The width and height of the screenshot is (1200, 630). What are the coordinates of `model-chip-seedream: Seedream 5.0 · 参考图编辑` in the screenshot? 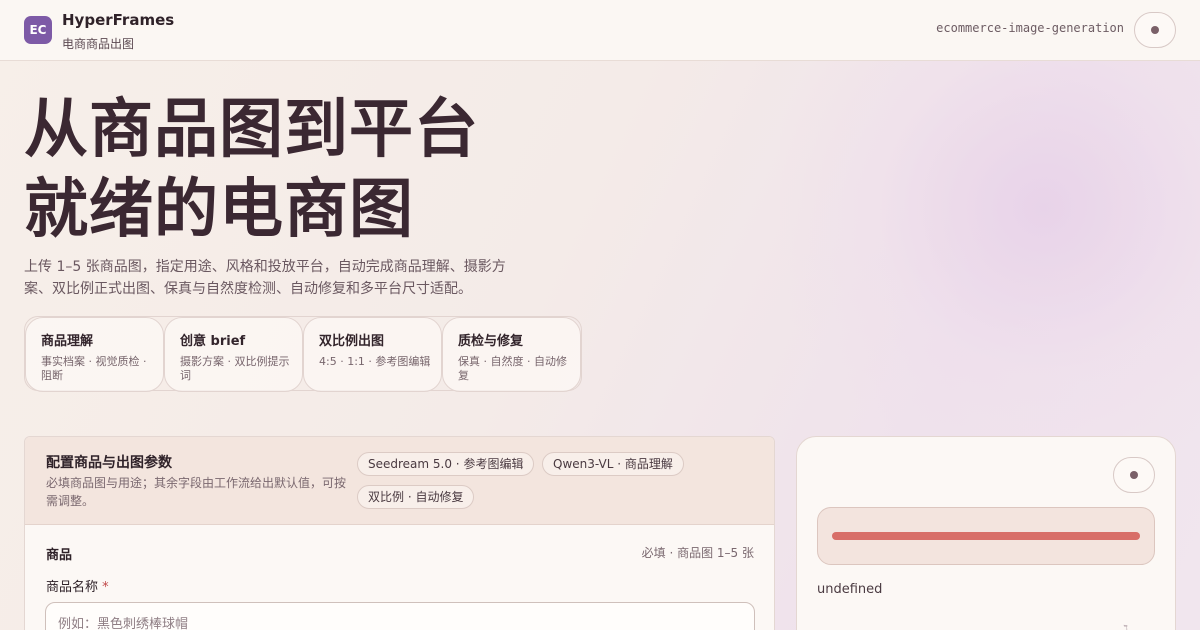 It's located at (446, 464).